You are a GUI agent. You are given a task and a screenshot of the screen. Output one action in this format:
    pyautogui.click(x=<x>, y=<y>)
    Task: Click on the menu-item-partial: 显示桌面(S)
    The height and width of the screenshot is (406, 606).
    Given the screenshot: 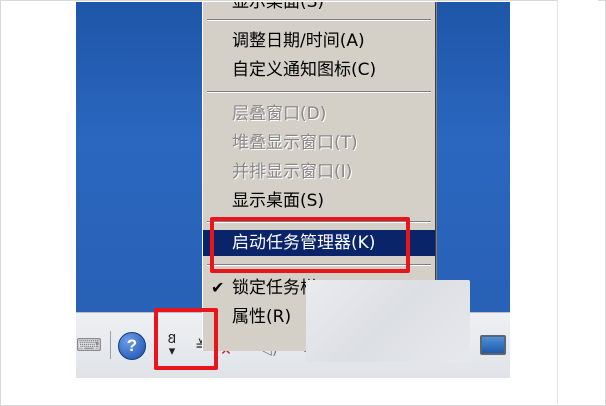 What is the action you would take?
    pyautogui.click(x=319, y=8)
    